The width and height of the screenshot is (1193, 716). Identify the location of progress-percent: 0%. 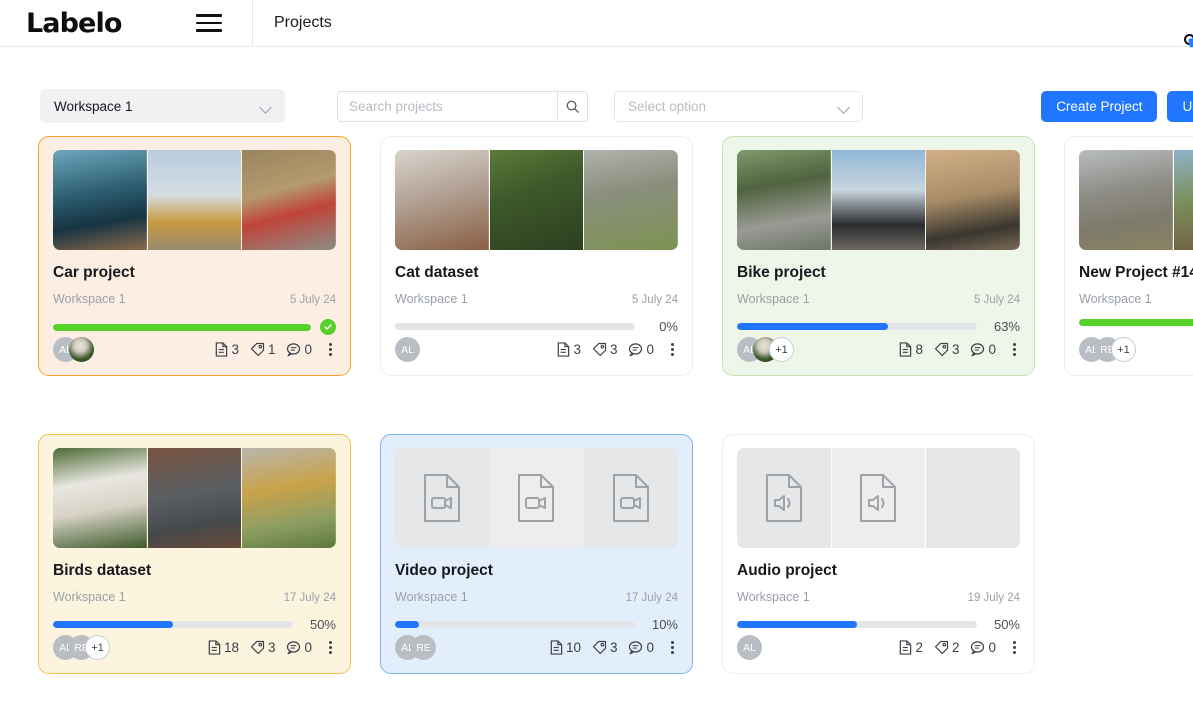
(668, 326).